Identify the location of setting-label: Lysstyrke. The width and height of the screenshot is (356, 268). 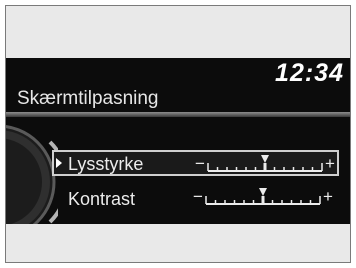
(106, 164).